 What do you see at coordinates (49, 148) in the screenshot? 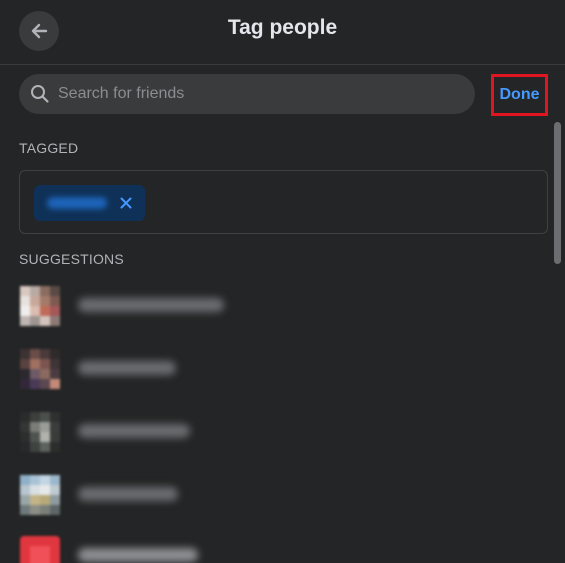
I see `tagged-section-label: TAGGED` at bounding box center [49, 148].